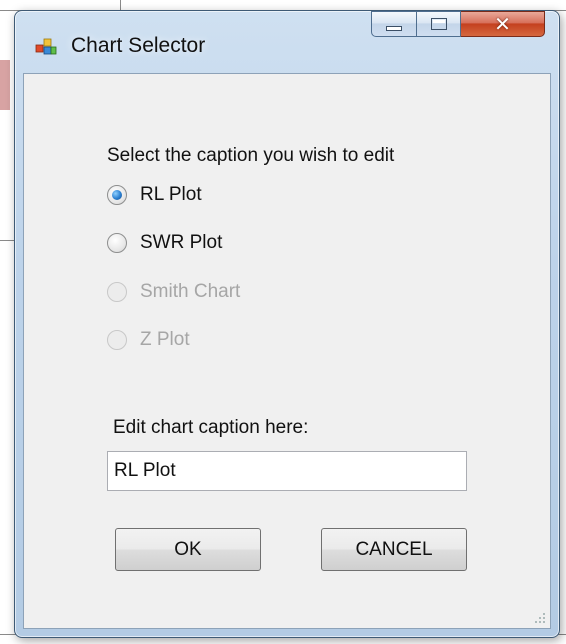  Describe the element at coordinates (190, 291) in the screenshot. I see `radio-label: Smith Chart` at that location.